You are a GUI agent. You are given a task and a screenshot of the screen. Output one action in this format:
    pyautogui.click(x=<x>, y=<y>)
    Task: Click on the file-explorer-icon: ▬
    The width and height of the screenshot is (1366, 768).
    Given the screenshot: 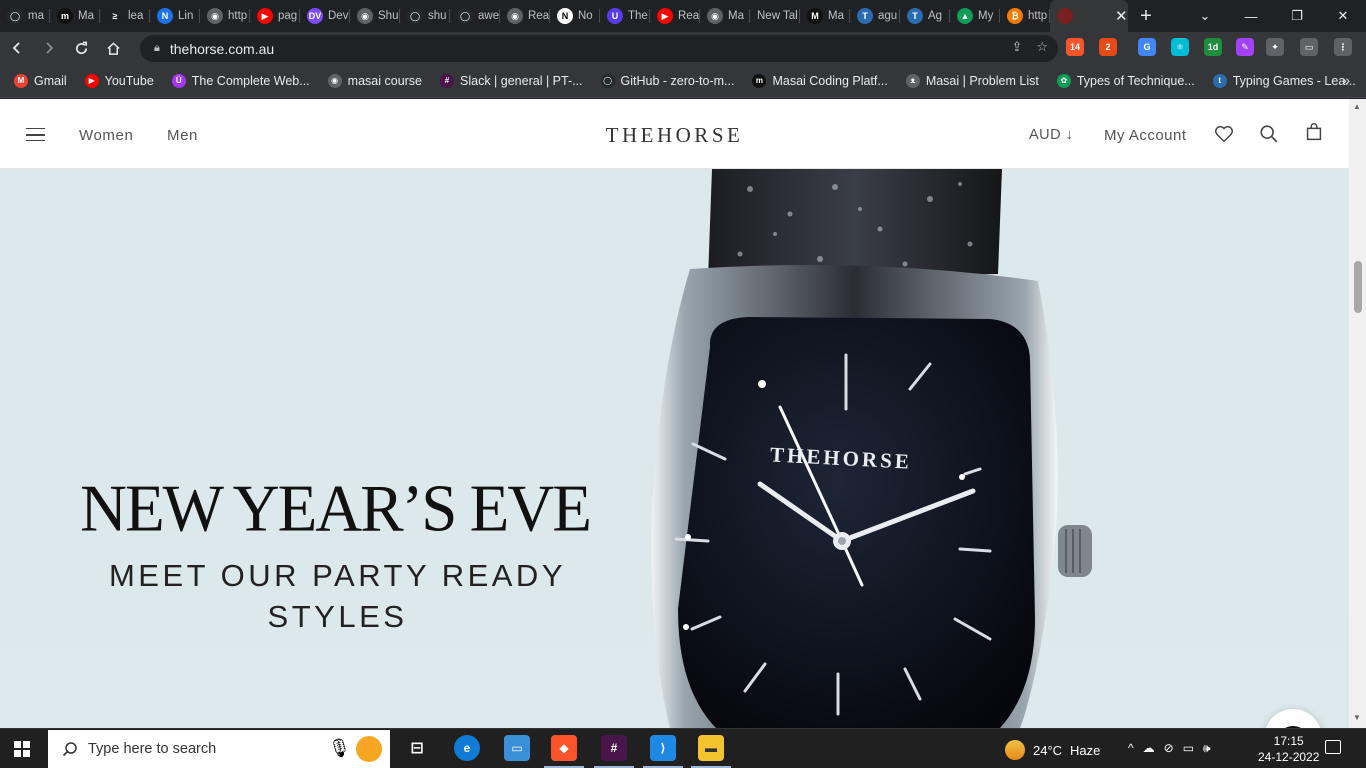 What is the action you would take?
    pyautogui.click(x=711, y=748)
    